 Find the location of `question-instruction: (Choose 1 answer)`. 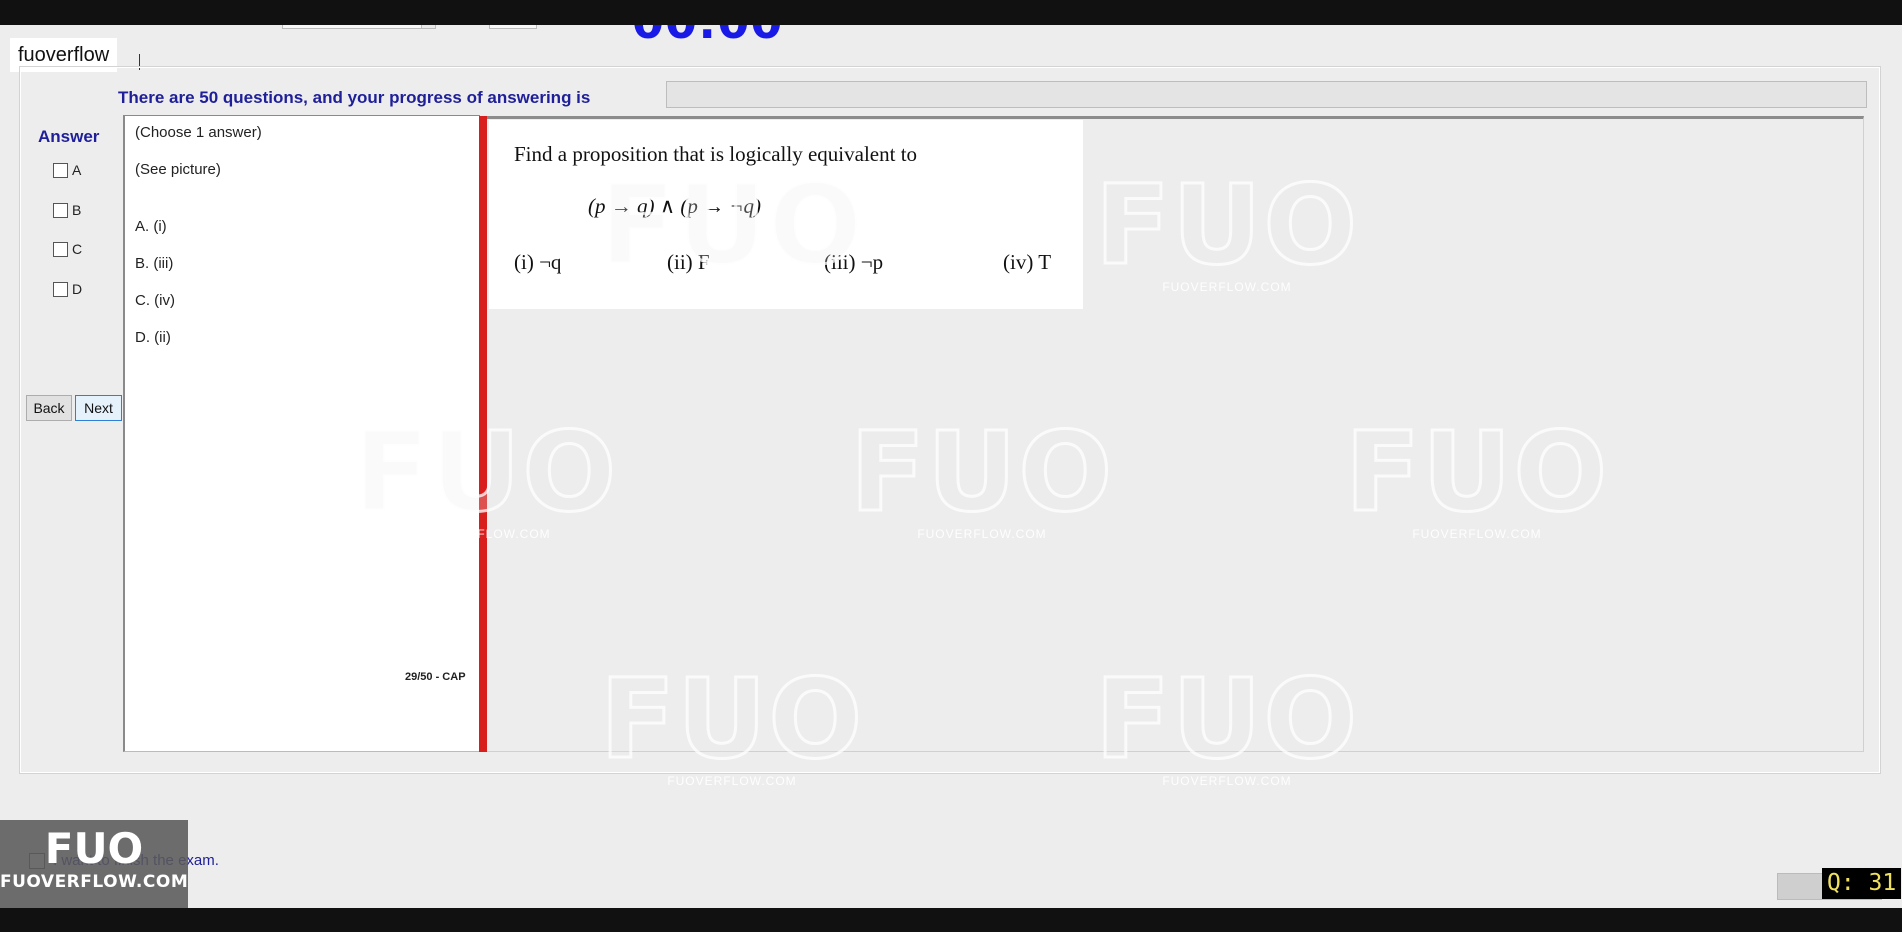

question-instruction: (Choose 1 answer) is located at coordinates (198, 132).